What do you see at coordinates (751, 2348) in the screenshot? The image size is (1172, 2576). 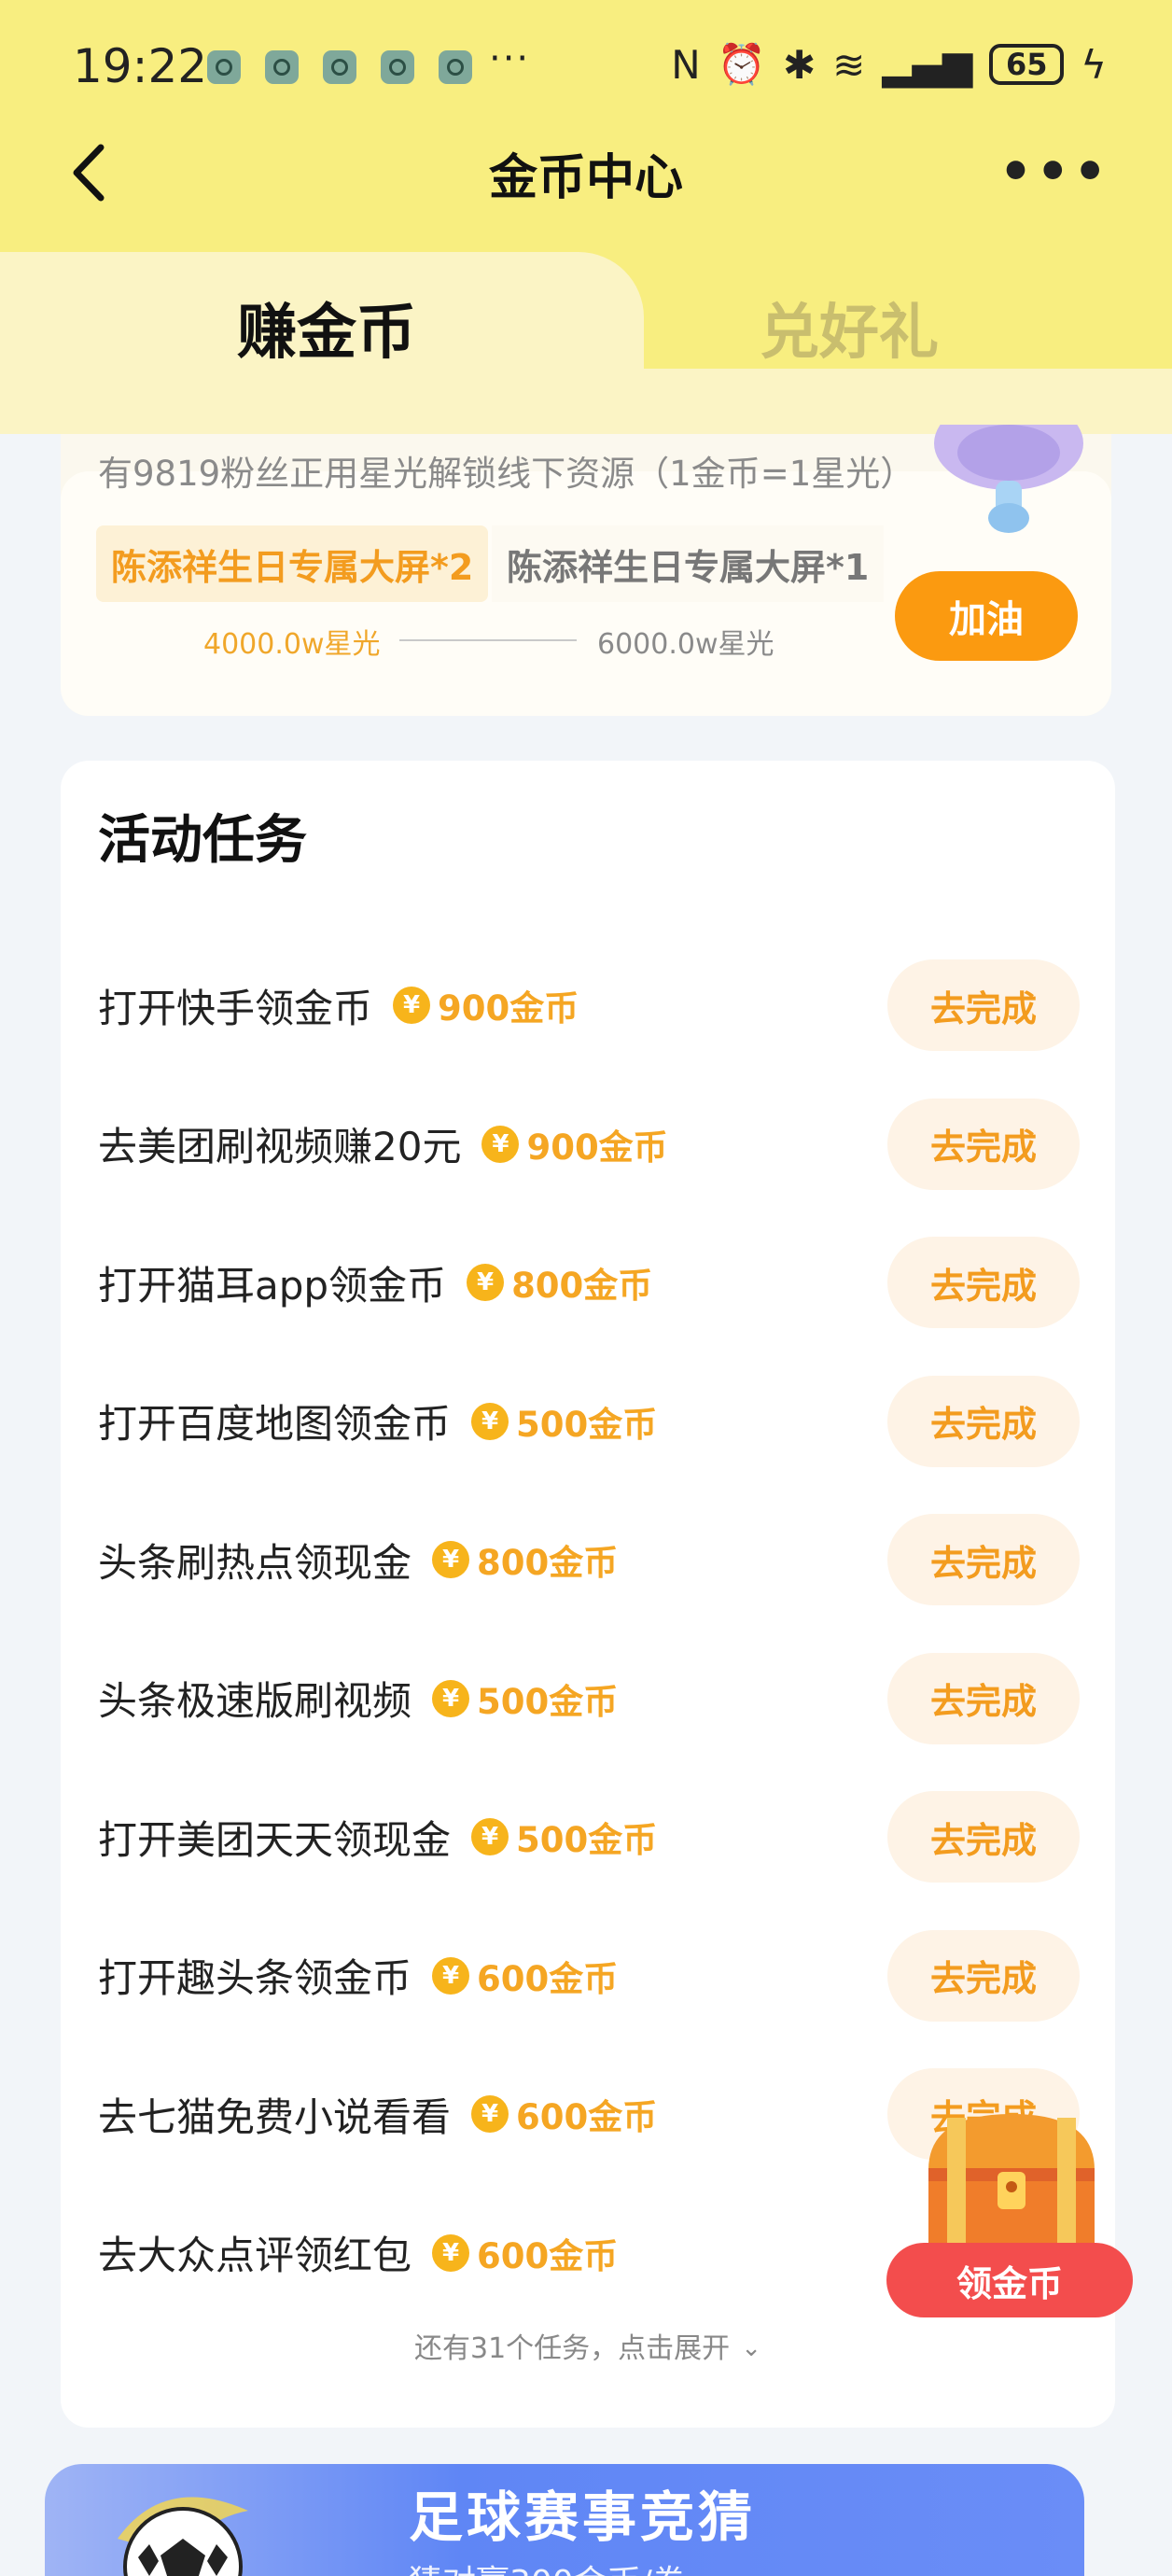 I see `chevron-down-icon: ⌄` at bounding box center [751, 2348].